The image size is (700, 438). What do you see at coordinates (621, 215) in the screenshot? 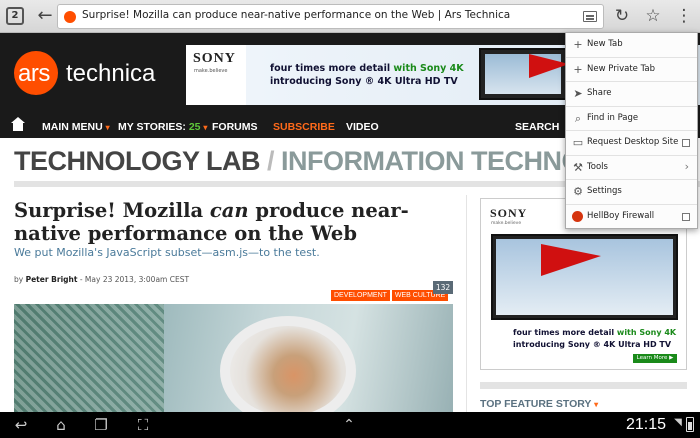
I see `menu-item-label: HellBoy Firewall` at bounding box center [621, 215].